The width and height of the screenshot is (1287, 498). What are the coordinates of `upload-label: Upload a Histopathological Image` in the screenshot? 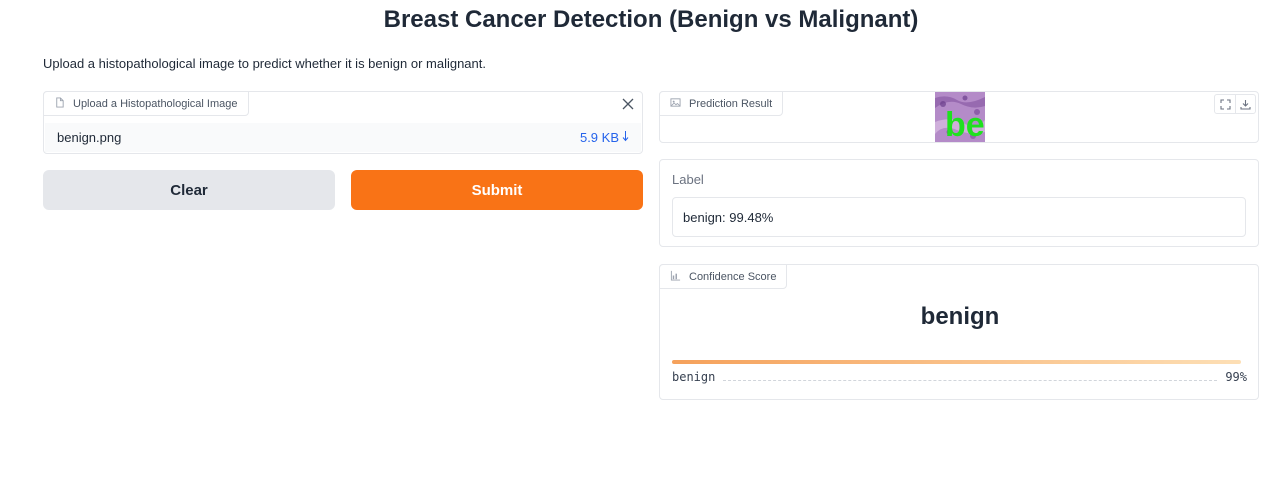 It's located at (155, 103).